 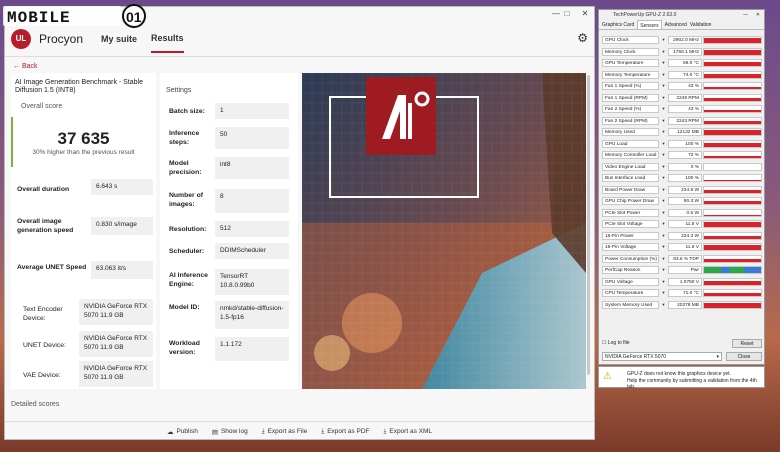 I want to click on maximize-icon: □, so click(x=567, y=13).